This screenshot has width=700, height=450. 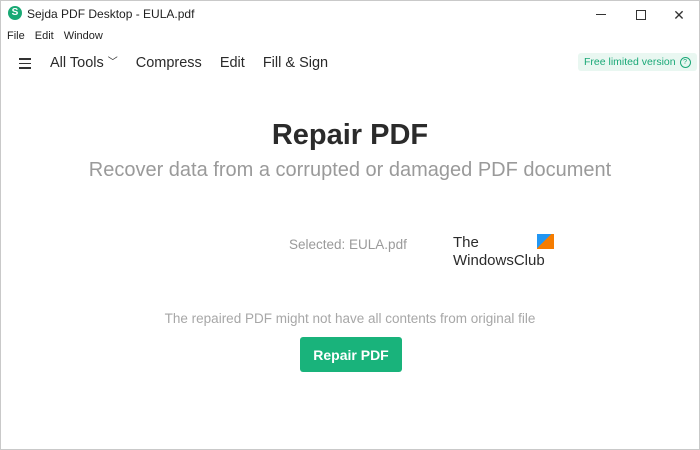 I want to click on nav-all-tools: All Tools ﹀, so click(x=84, y=63).